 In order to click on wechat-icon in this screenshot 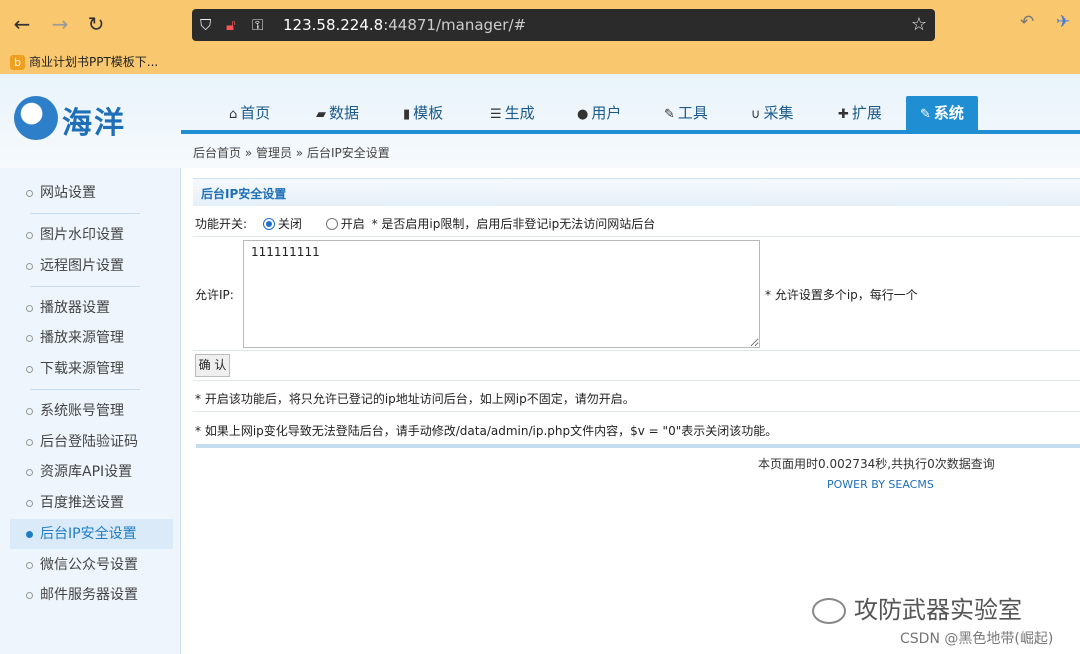, I will do `click(829, 611)`.